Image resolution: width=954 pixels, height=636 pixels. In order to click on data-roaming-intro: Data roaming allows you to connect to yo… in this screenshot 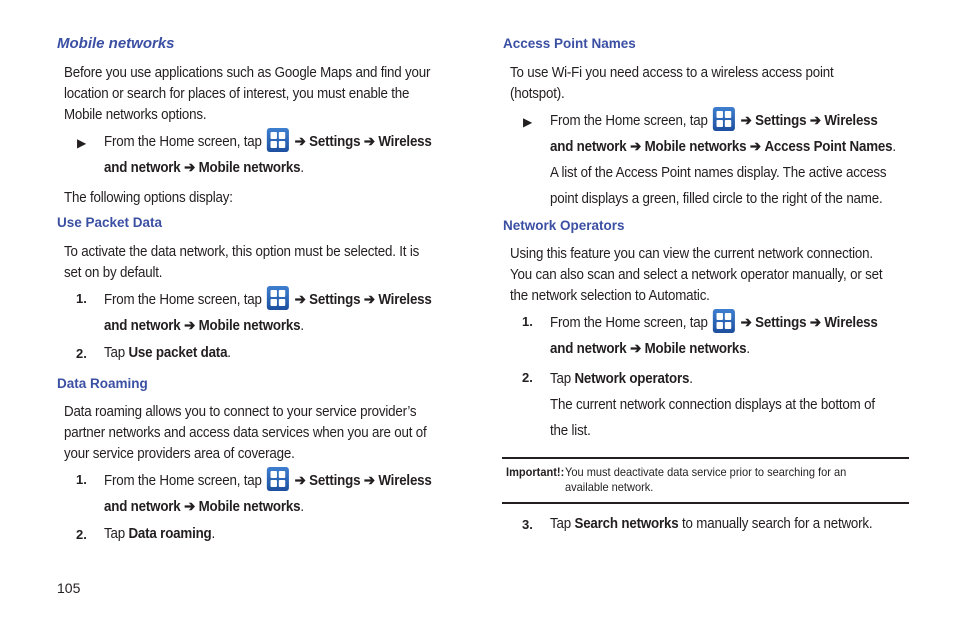, I will do `click(245, 433)`.